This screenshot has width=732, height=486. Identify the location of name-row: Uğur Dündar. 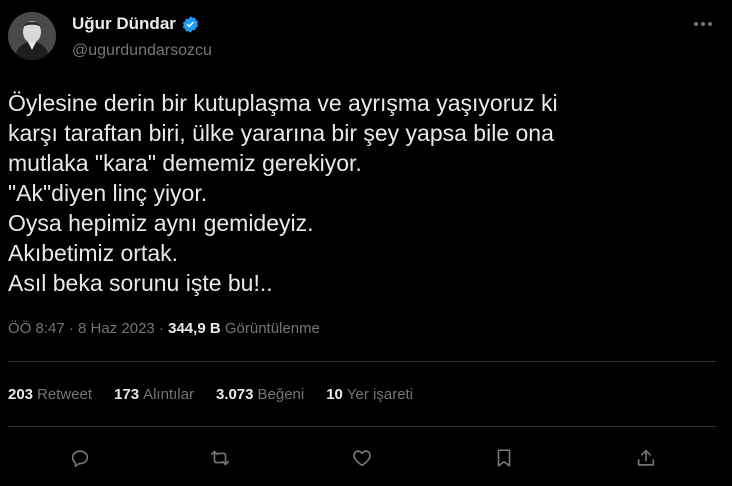
(136, 24).